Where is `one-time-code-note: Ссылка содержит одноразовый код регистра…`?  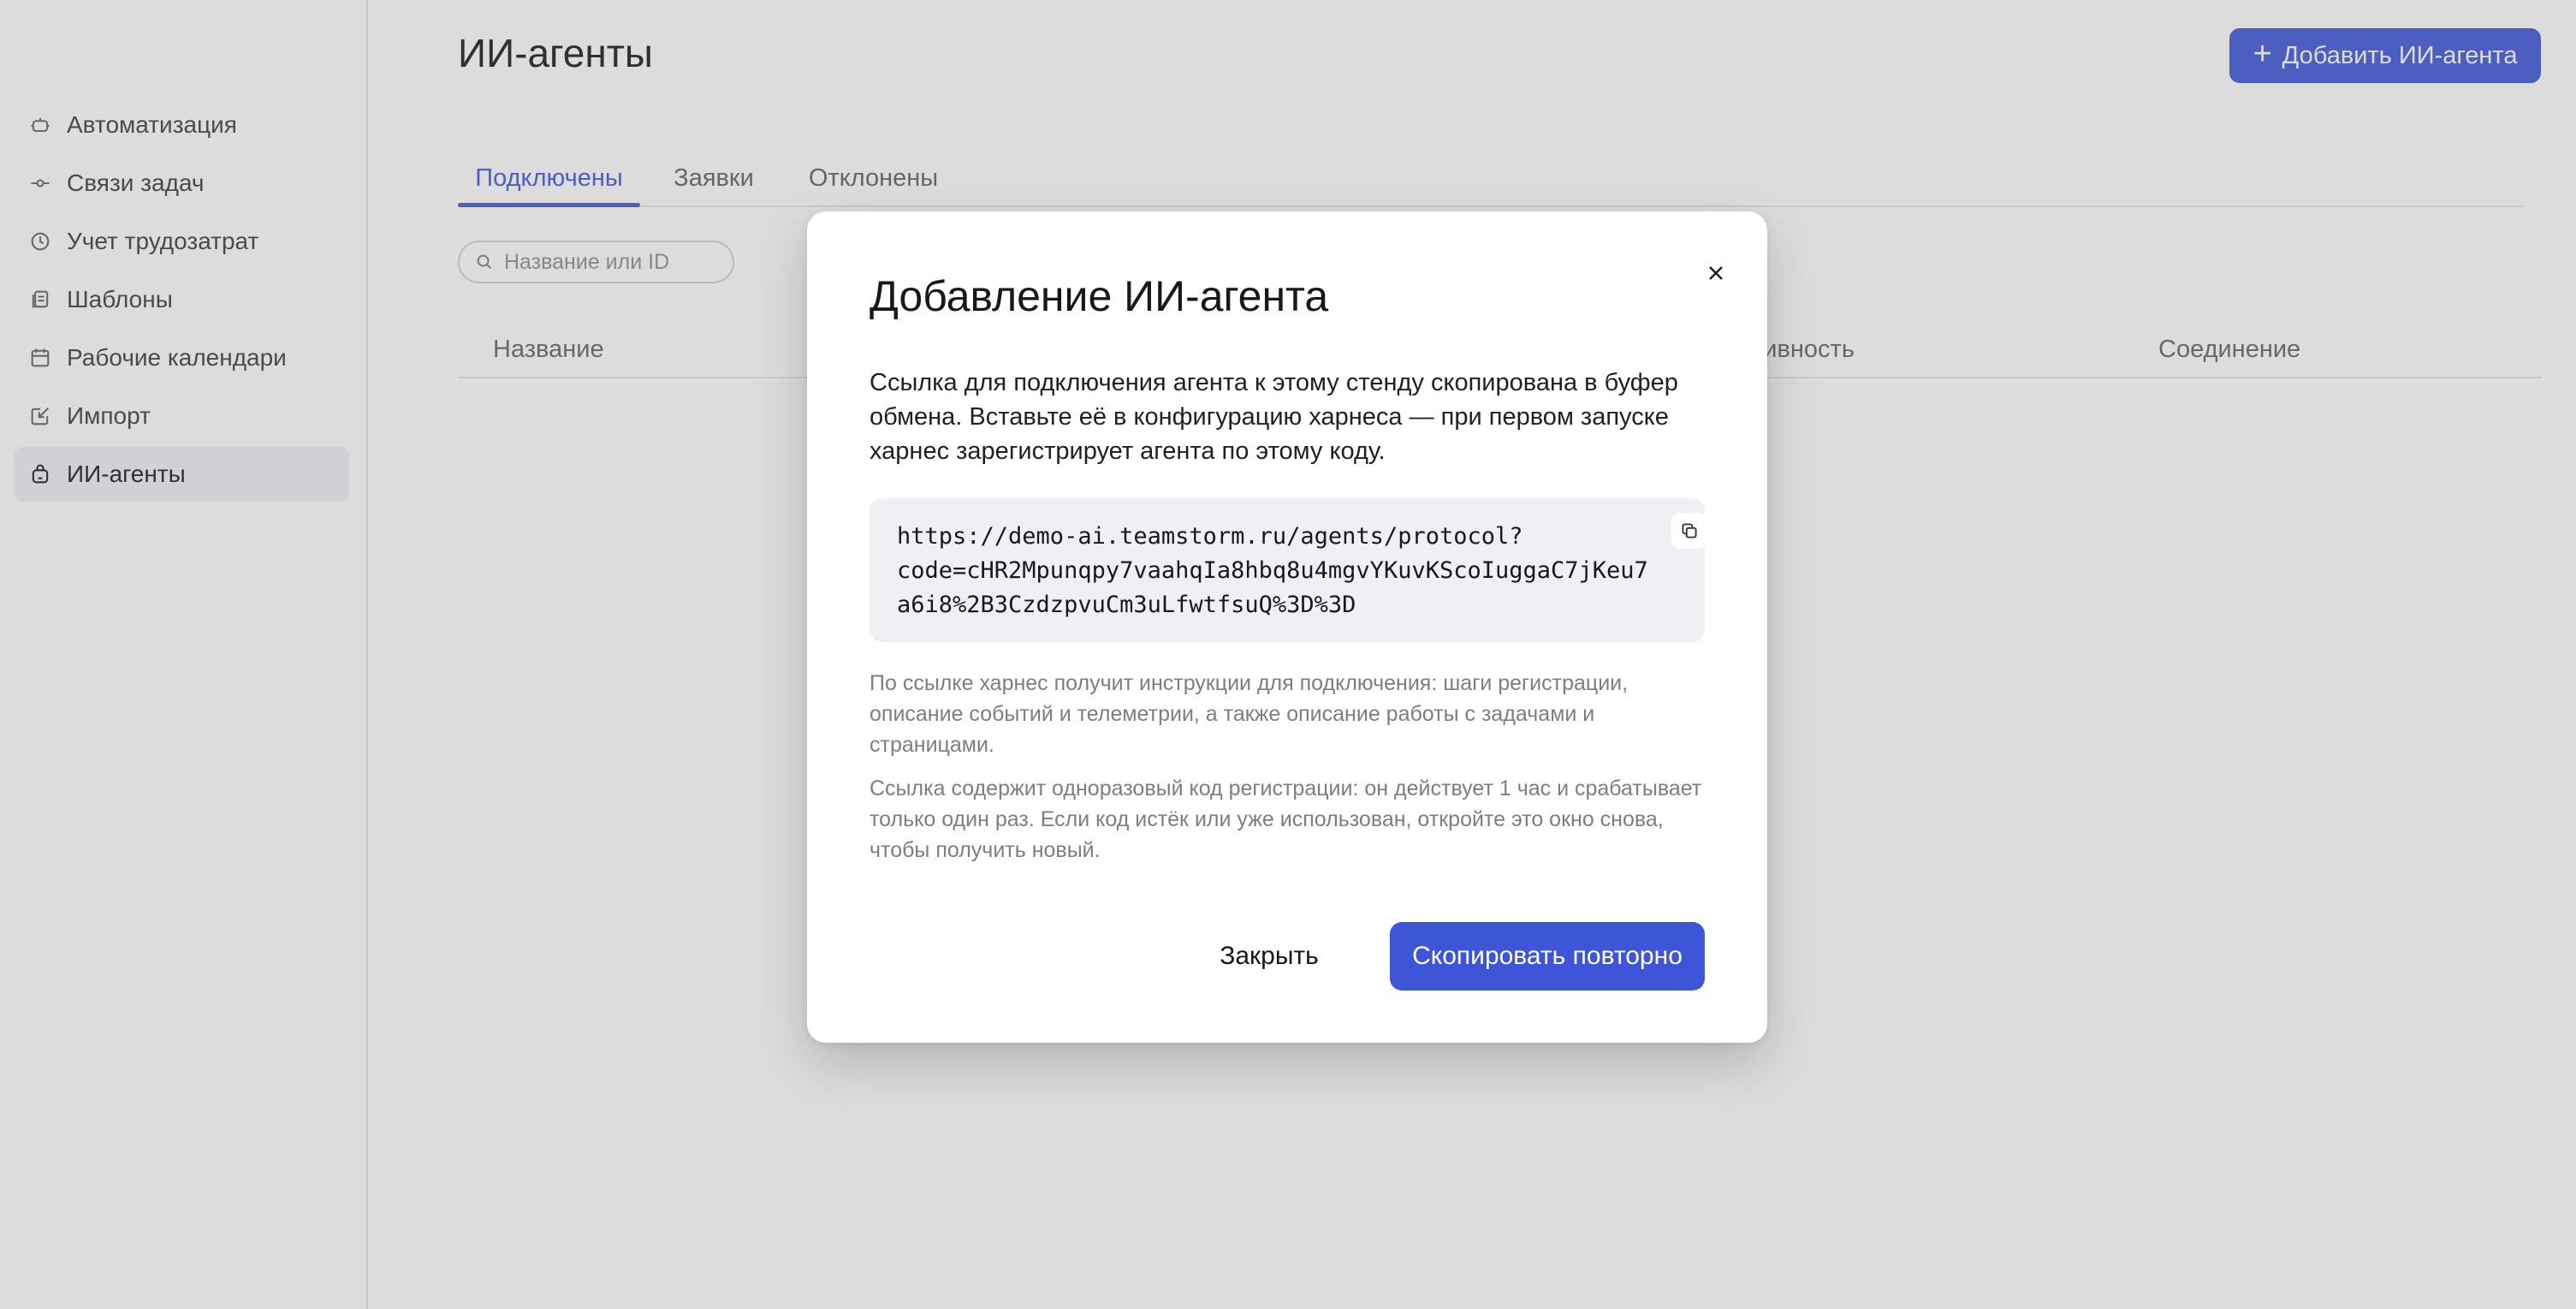 one-time-code-note: Ссылка содержит одноразовый код регистра… is located at coordinates (1286, 819).